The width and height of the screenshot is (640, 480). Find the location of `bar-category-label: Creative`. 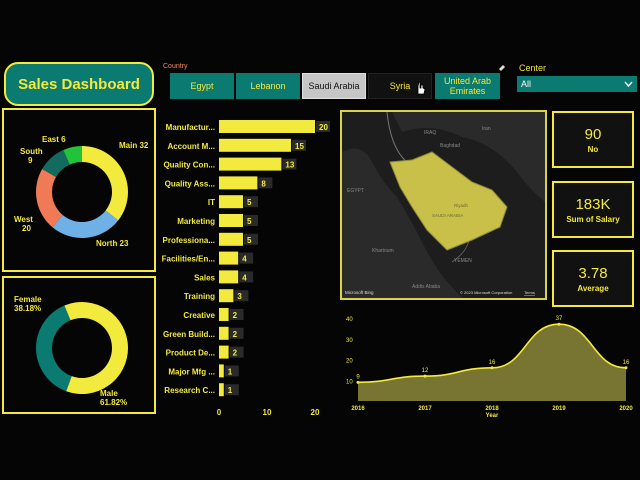

bar-category-label: Creative is located at coordinates (199, 315).